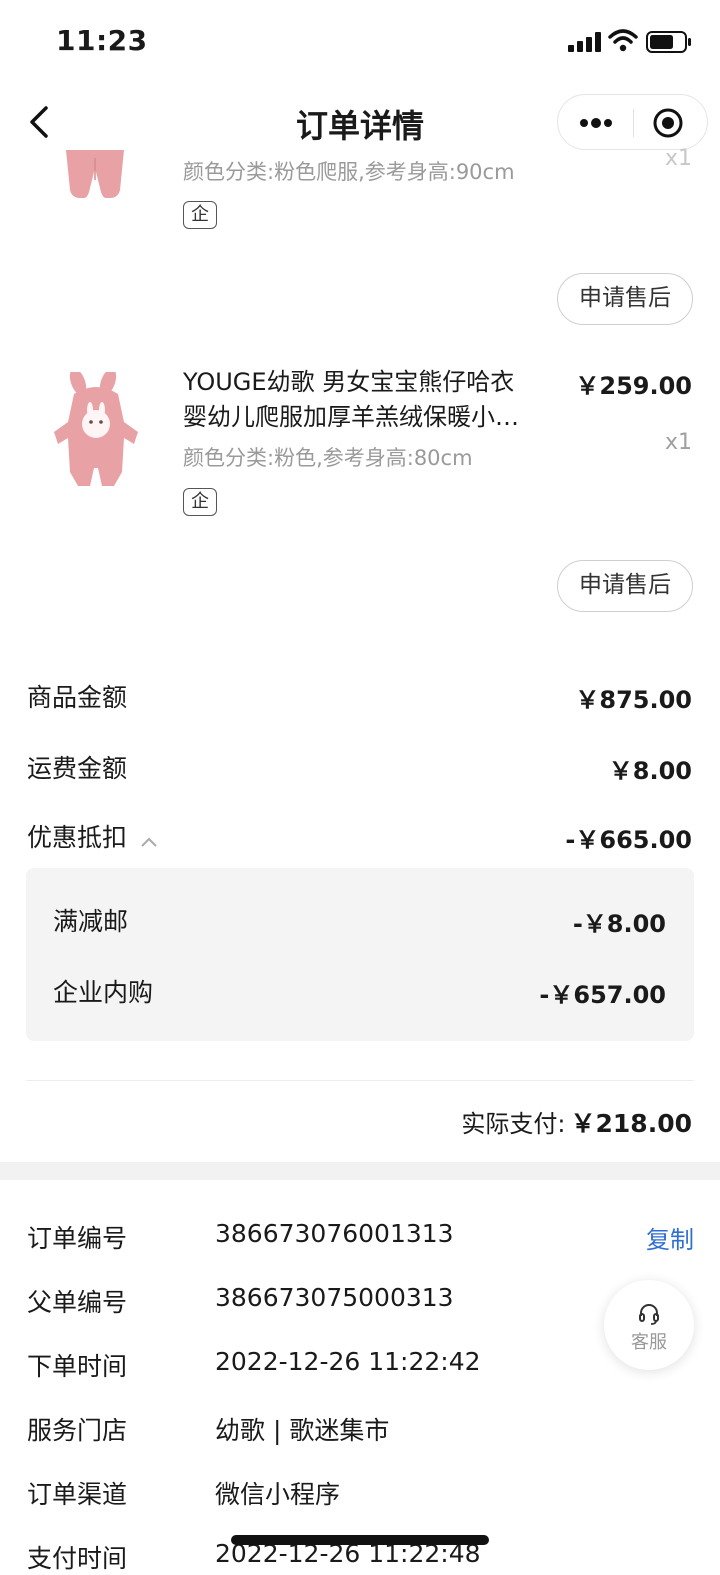  What do you see at coordinates (668, 42) in the screenshot?
I see `battery-icon` at bounding box center [668, 42].